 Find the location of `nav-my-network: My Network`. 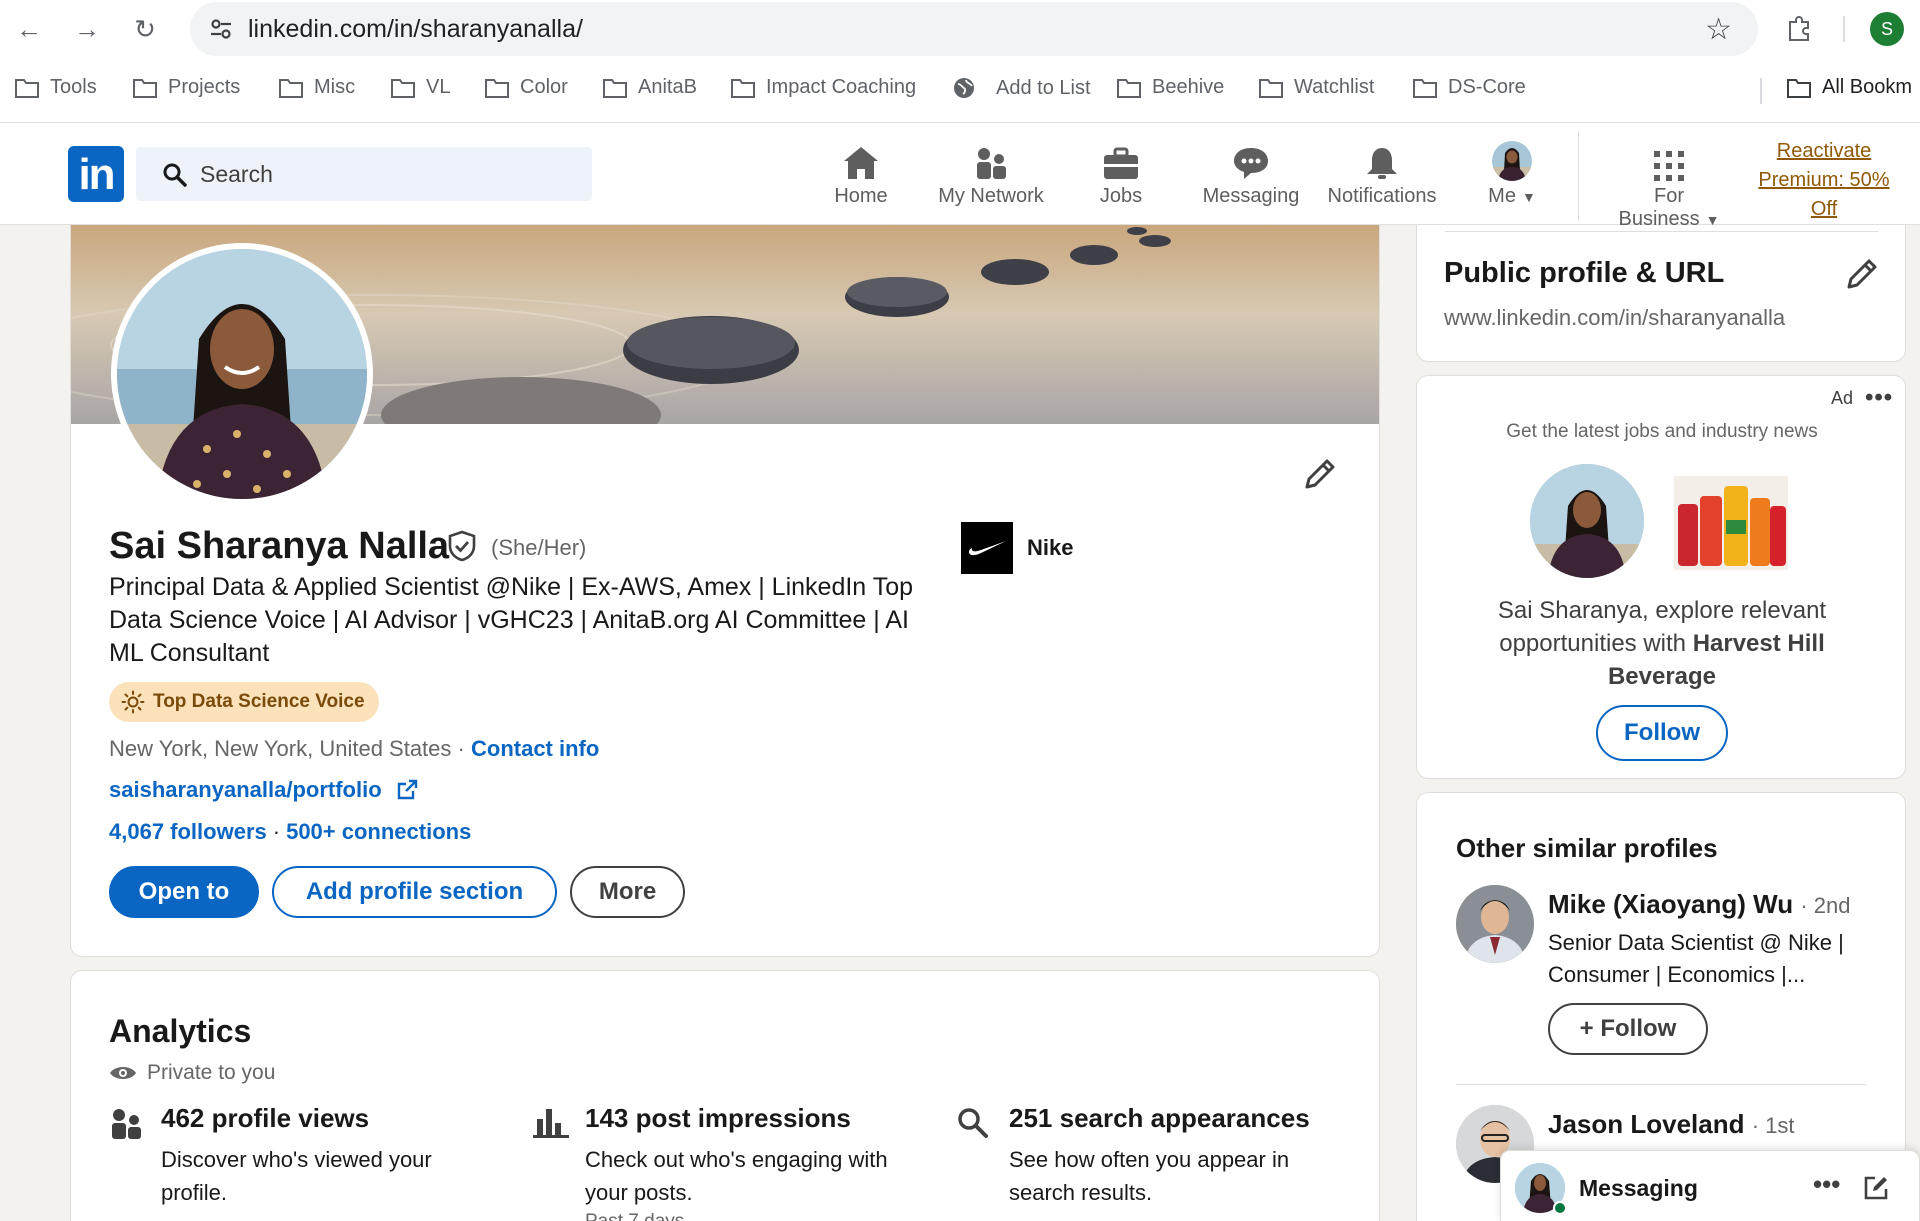

nav-my-network: My Network is located at coordinates (991, 174).